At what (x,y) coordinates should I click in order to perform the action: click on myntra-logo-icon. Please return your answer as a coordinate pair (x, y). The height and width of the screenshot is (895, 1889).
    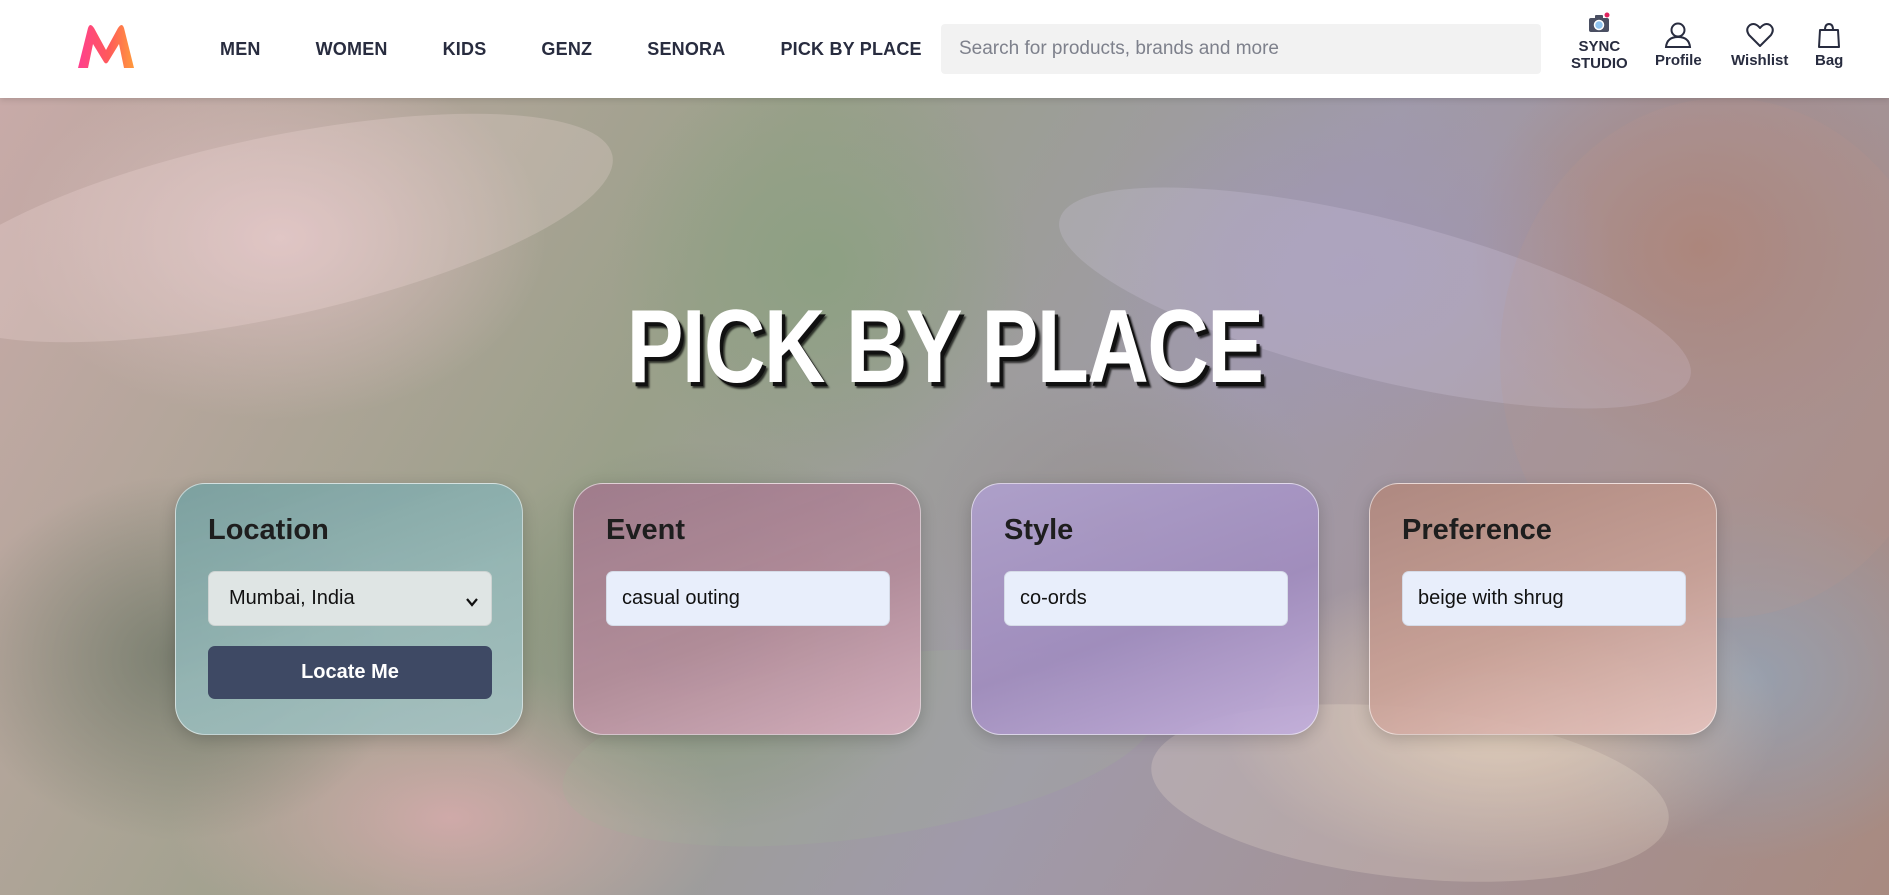
    Looking at the image, I should click on (106, 47).